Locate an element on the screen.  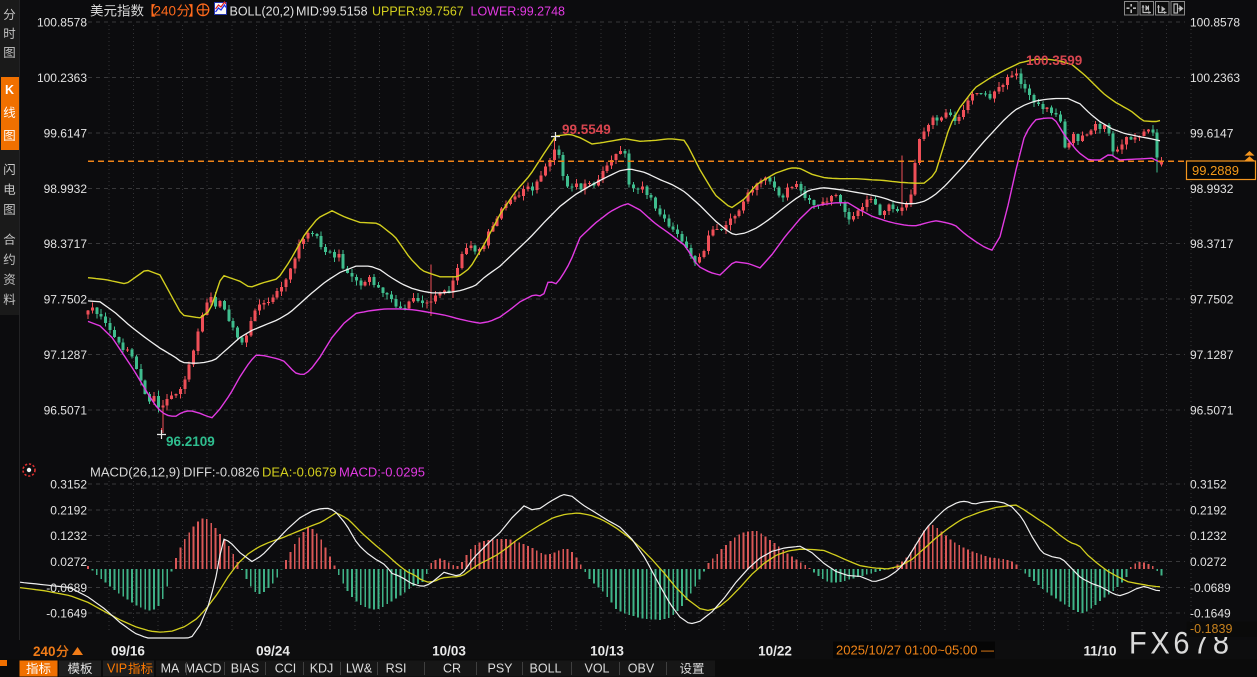
svg-text: UPPER:99.7567 is located at coordinates (418, 12).